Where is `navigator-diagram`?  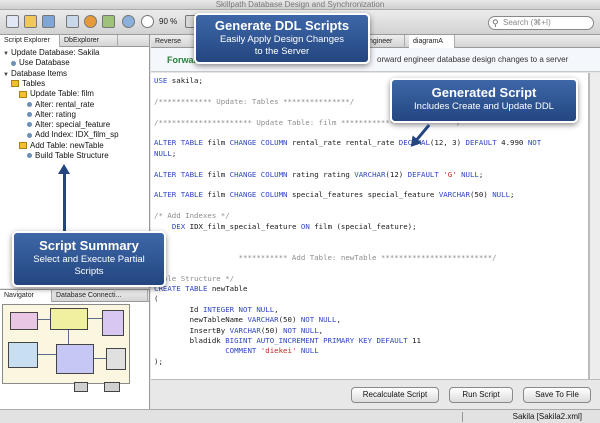
navigator-diagram is located at coordinates (74, 356).